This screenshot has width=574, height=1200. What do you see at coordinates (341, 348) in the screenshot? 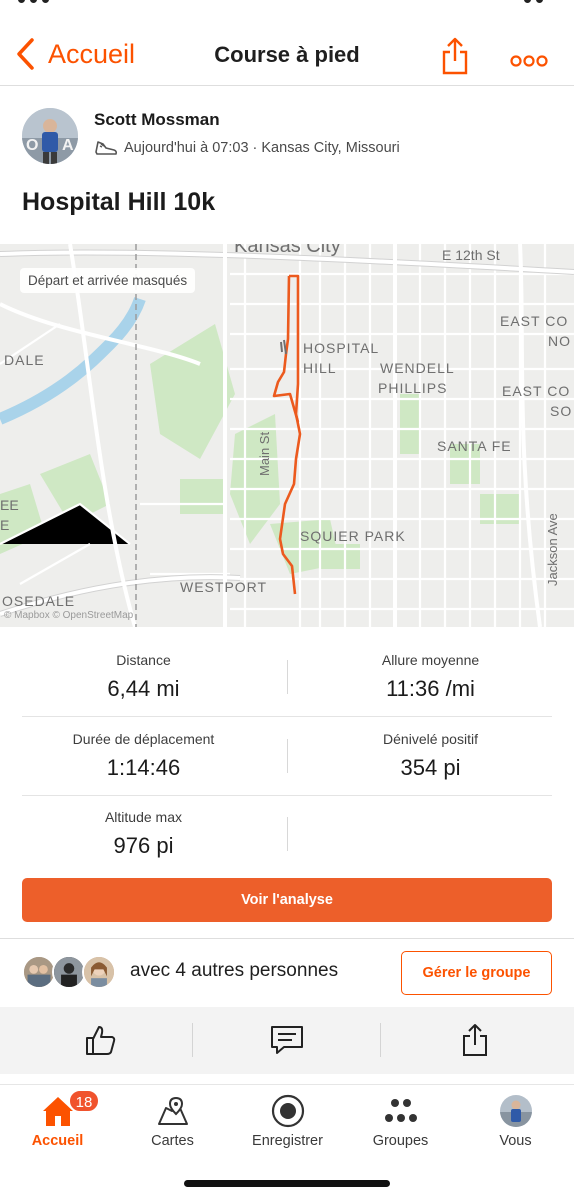
I see `map-label-hospital: HOSPITAL` at bounding box center [341, 348].